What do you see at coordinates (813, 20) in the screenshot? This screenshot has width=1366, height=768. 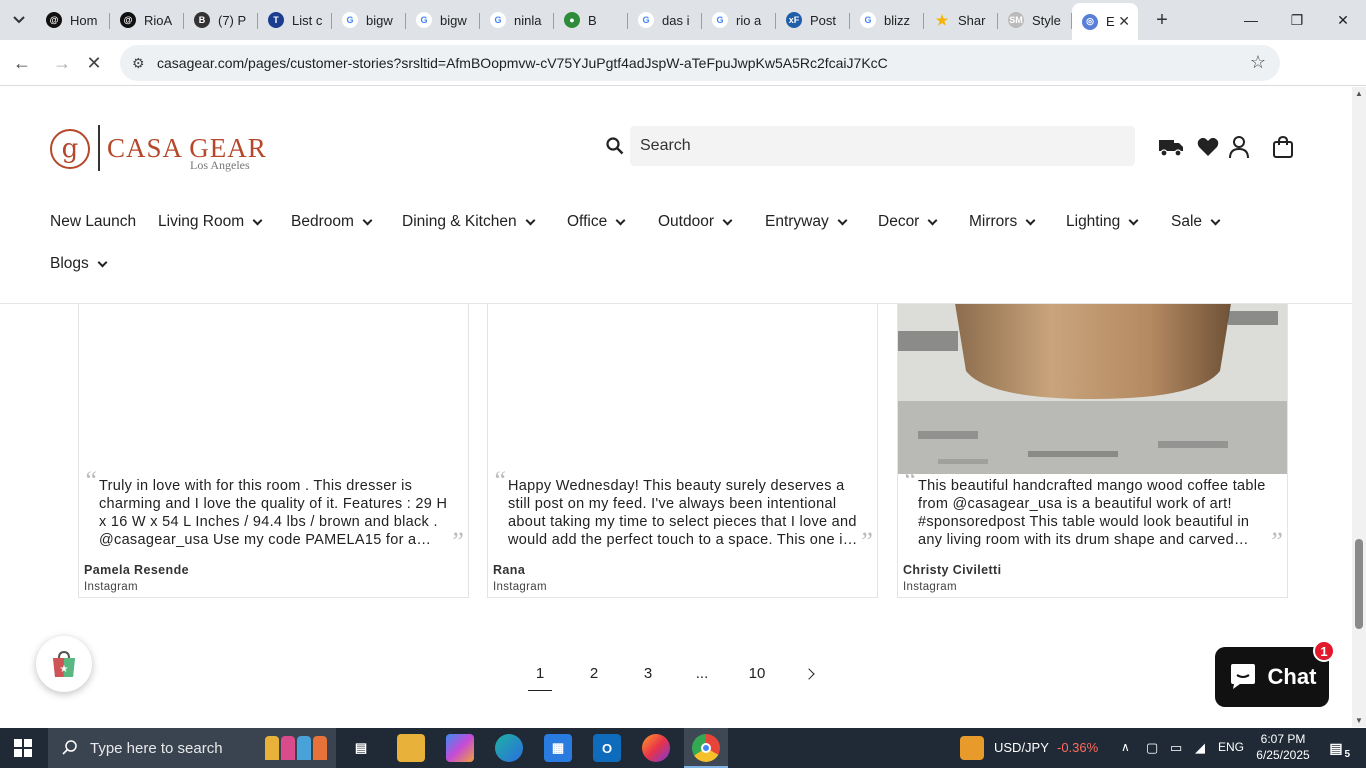 I see `browser-tab: xF Post` at bounding box center [813, 20].